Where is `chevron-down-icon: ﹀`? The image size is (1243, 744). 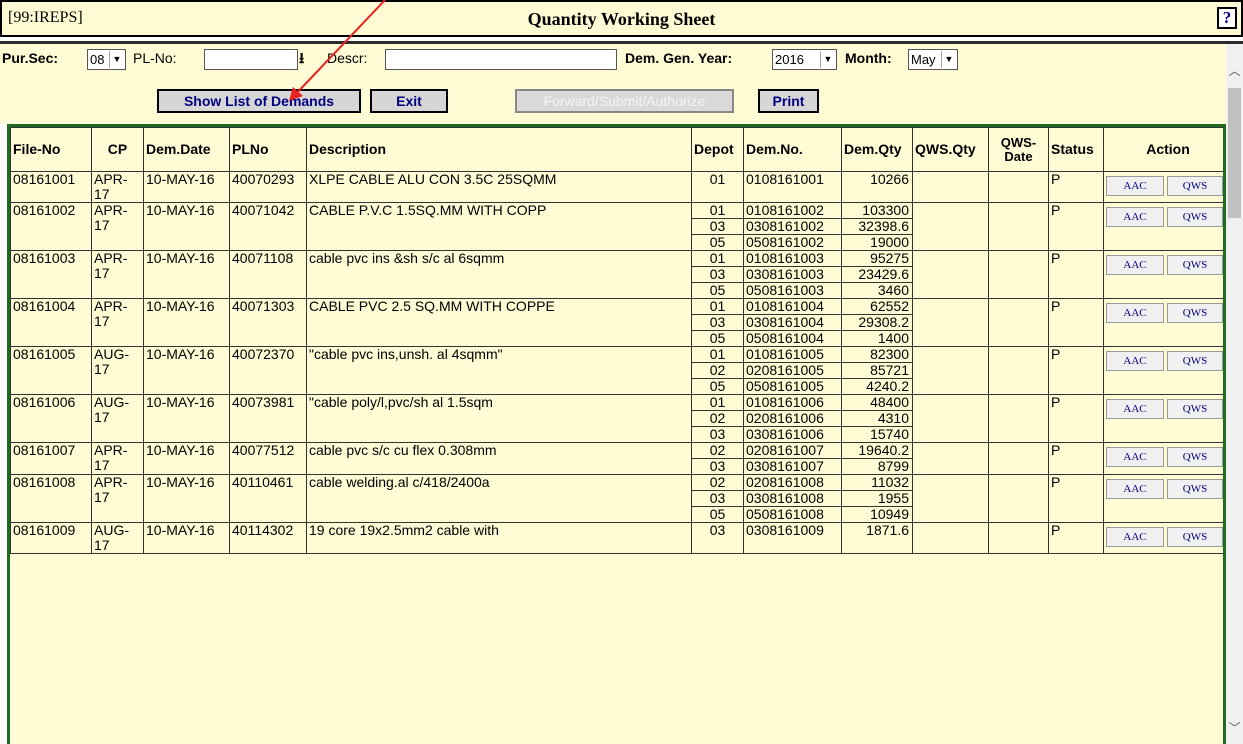
chevron-down-icon: ﹀ is located at coordinates (1234, 727).